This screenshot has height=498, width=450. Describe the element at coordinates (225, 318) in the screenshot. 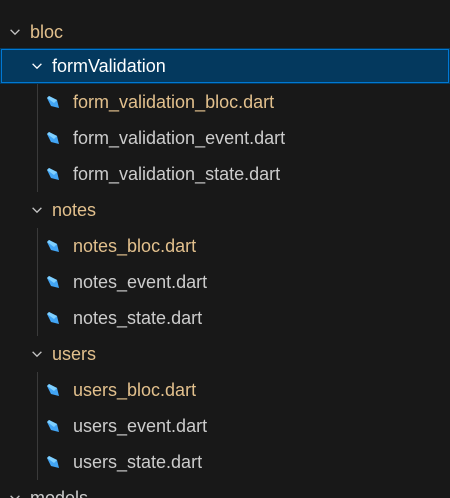

I see `file-item: notes_state.dart` at that location.